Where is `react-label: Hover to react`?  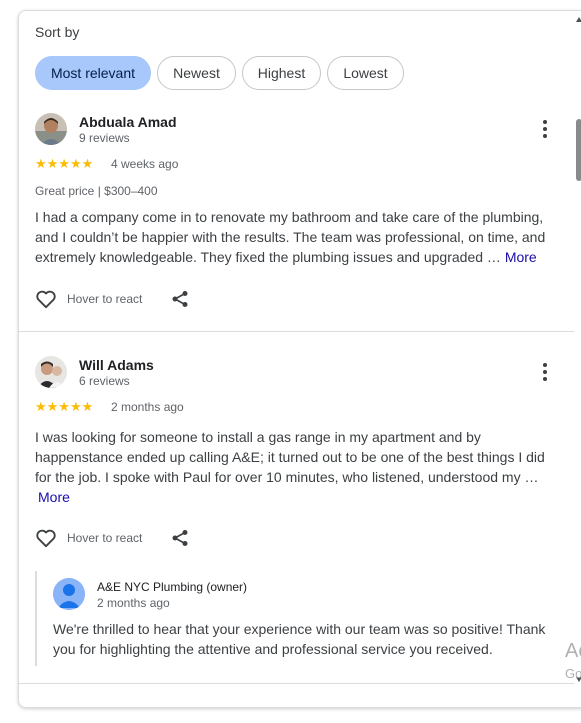
react-label: Hover to react is located at coordinates (105, 538).